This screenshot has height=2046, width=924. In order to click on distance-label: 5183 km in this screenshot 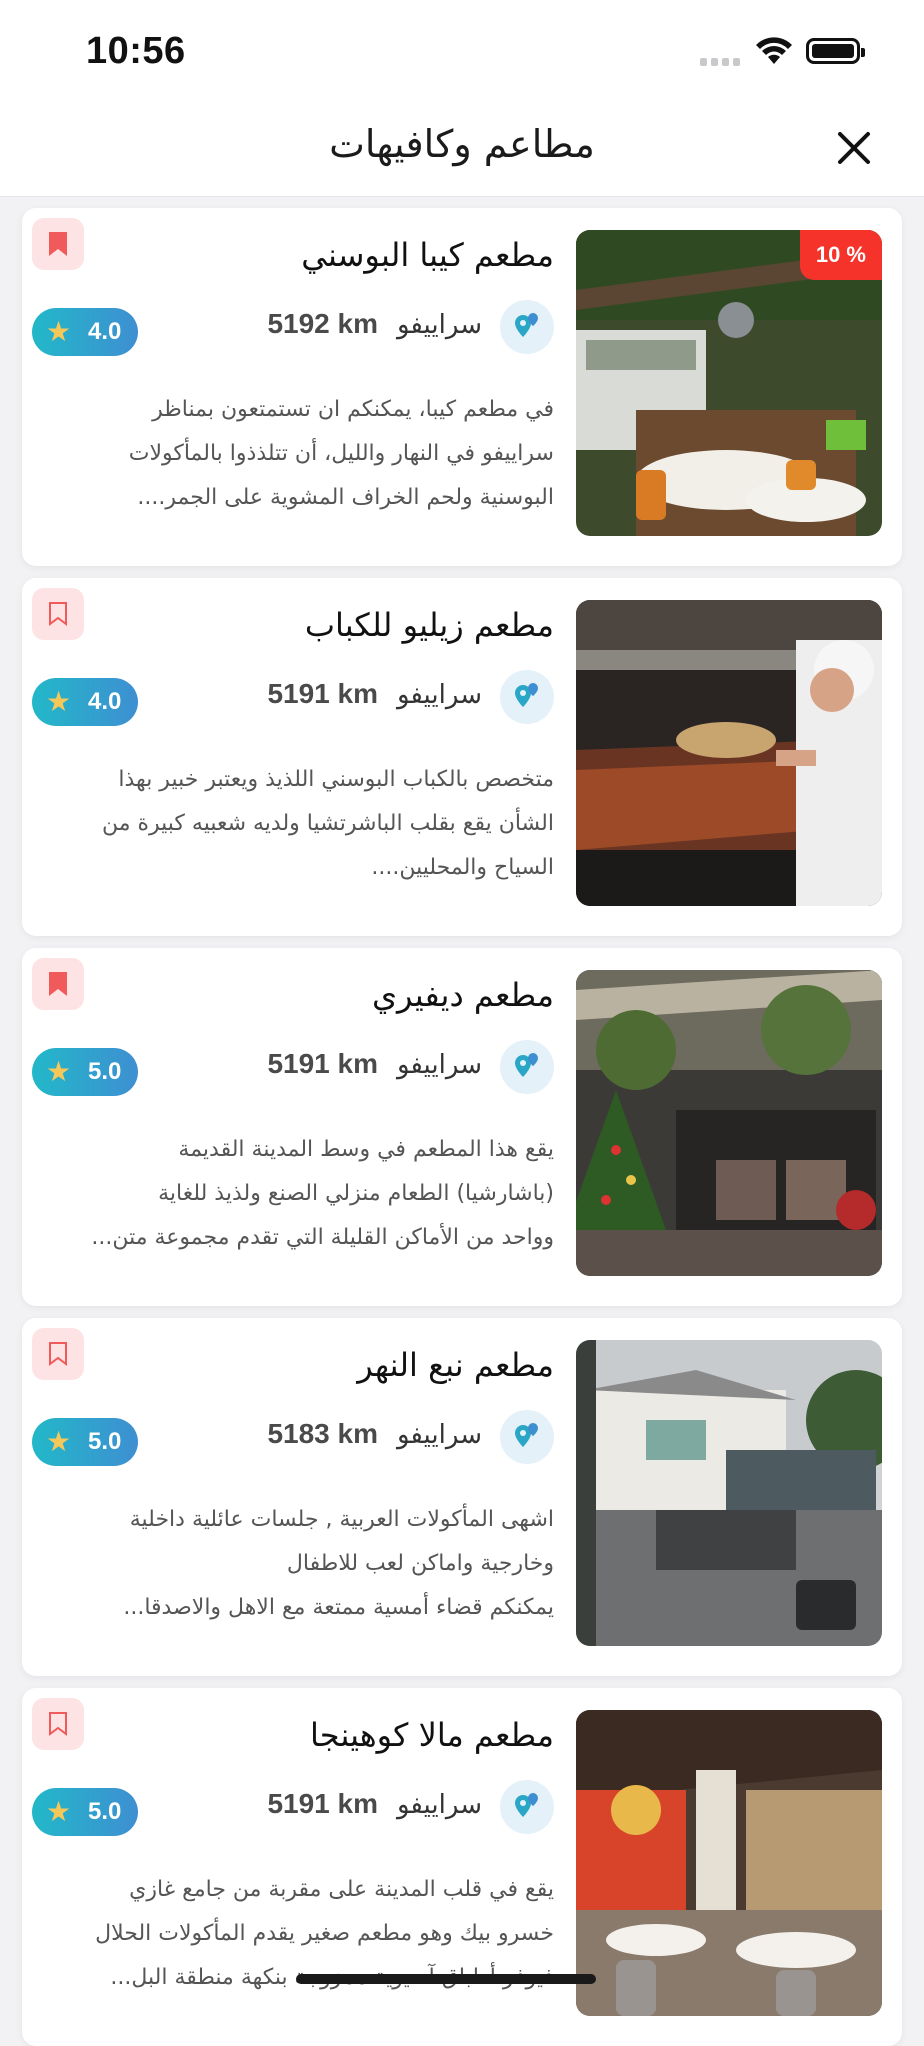, I will do `click(322, 1433)`.